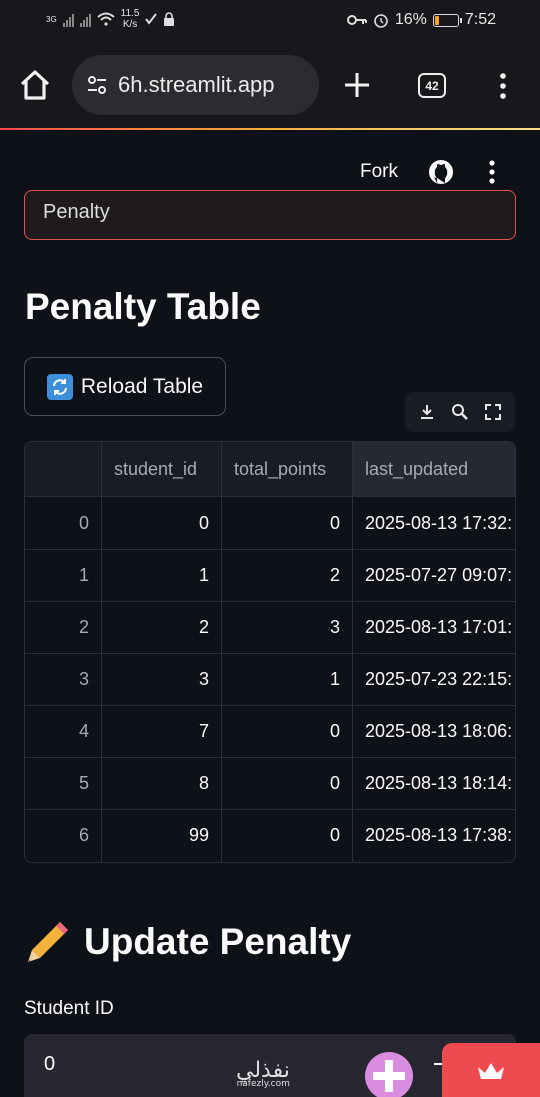 This screenshot has width=540, height=1097. What do you see at coordinates (427, 412) in the screenshot?
I see `download-icon` at bounding box center [427, 412].